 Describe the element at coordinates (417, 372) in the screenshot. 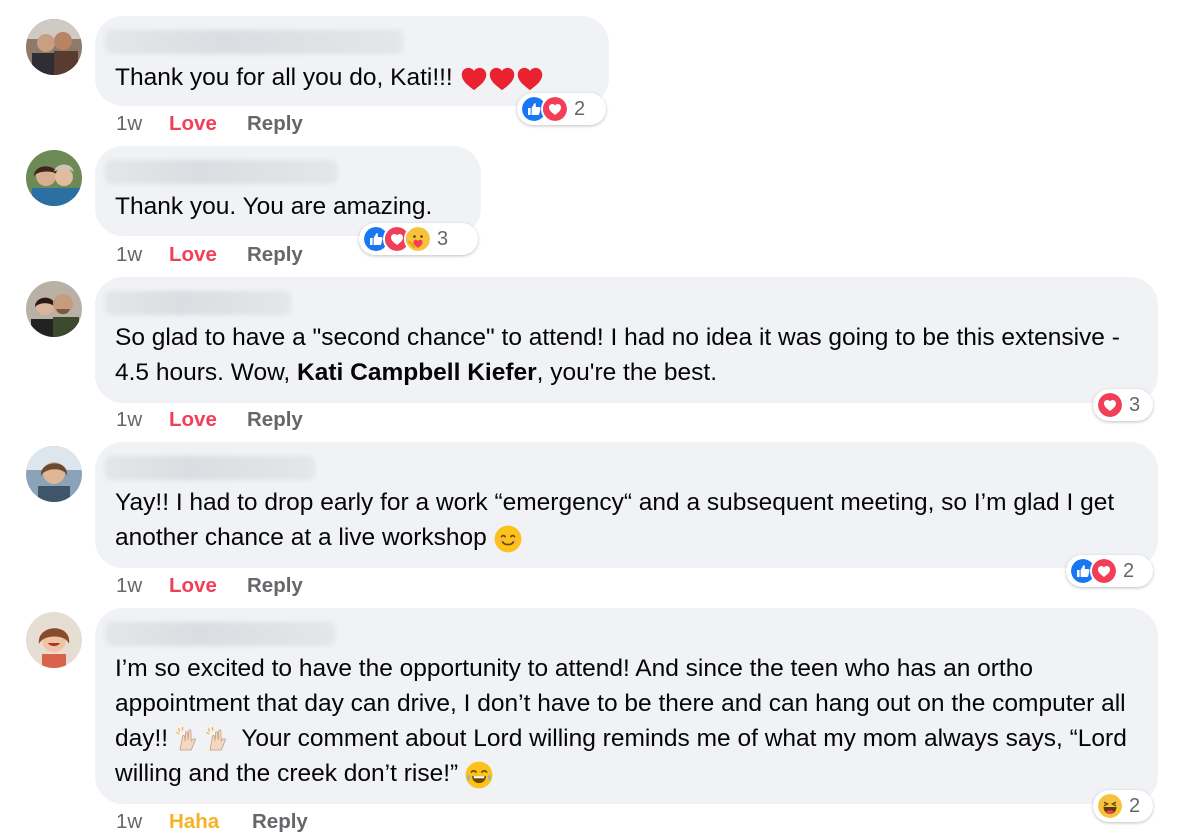

I see `mention-link: Kati Campbell Kiefer` at that location.